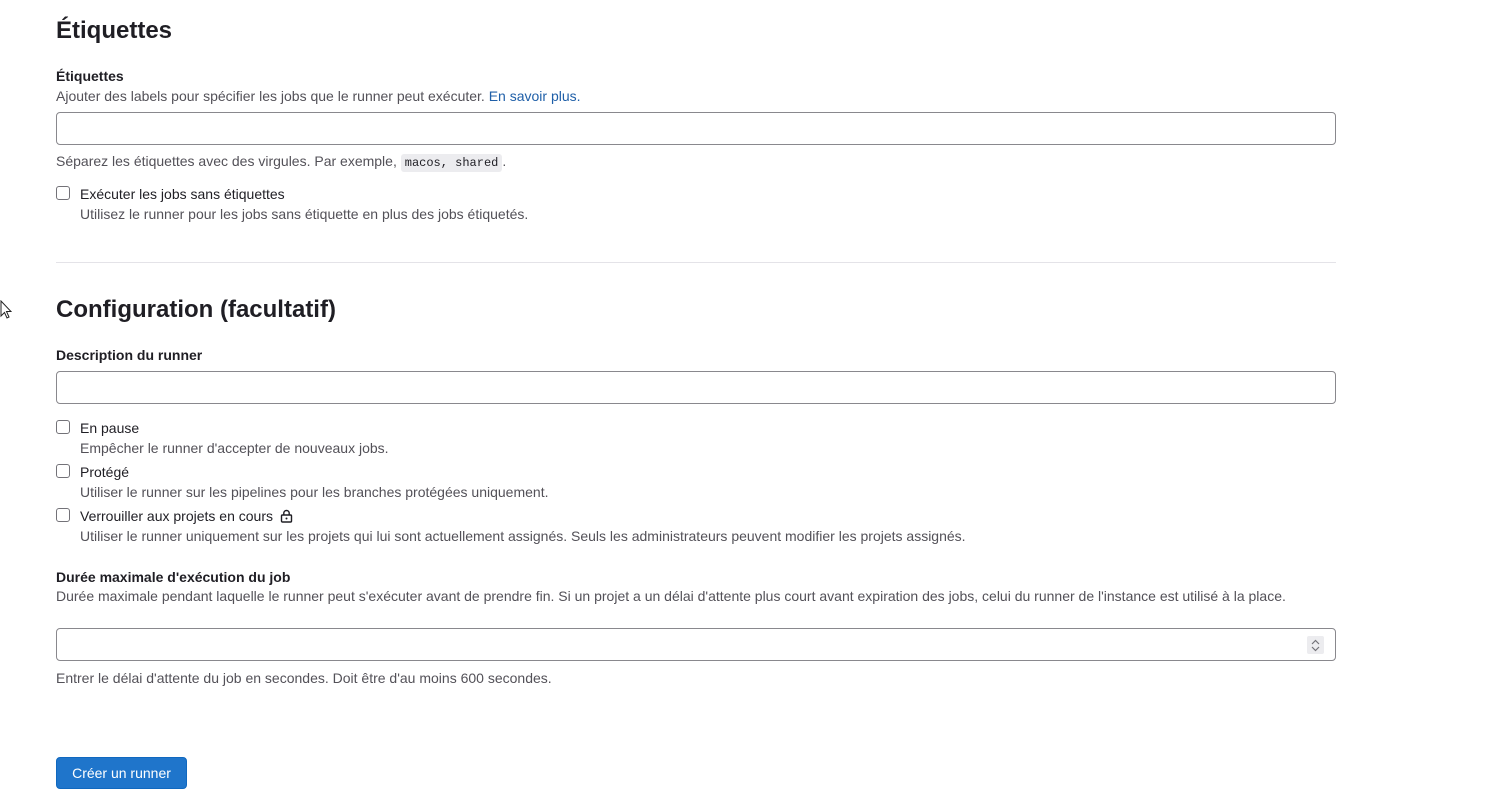 This screenshot has width=1502, height=805. I want to click on timeout-stepper, so click(1315, 645).